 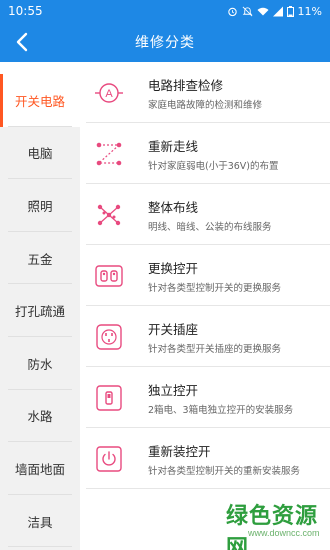 What do you see at coordinates (284, 533) in the screenshot?
I see `watermark-url: www.downcc.com` at bounding box center [284, 533].